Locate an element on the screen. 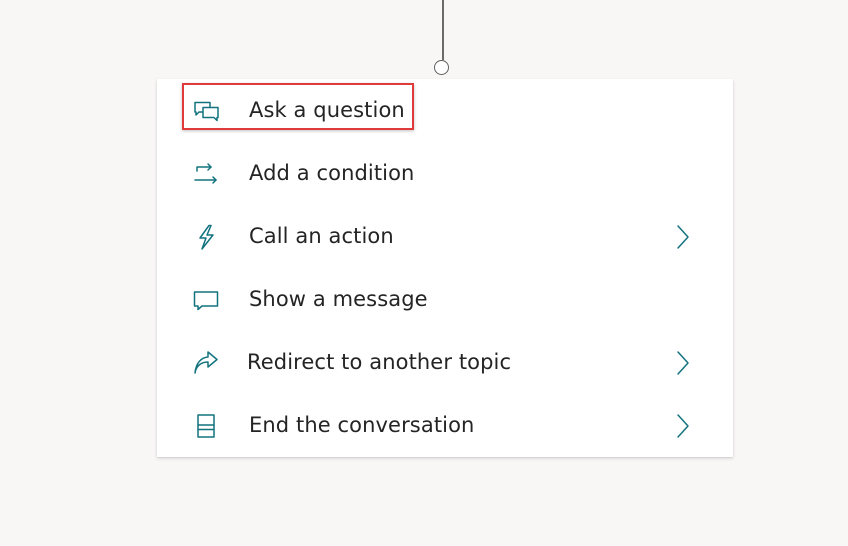 The height and width of the screenshot is (546, 848). menu-item-label: End the conversation is located at coordinates (362, 425).